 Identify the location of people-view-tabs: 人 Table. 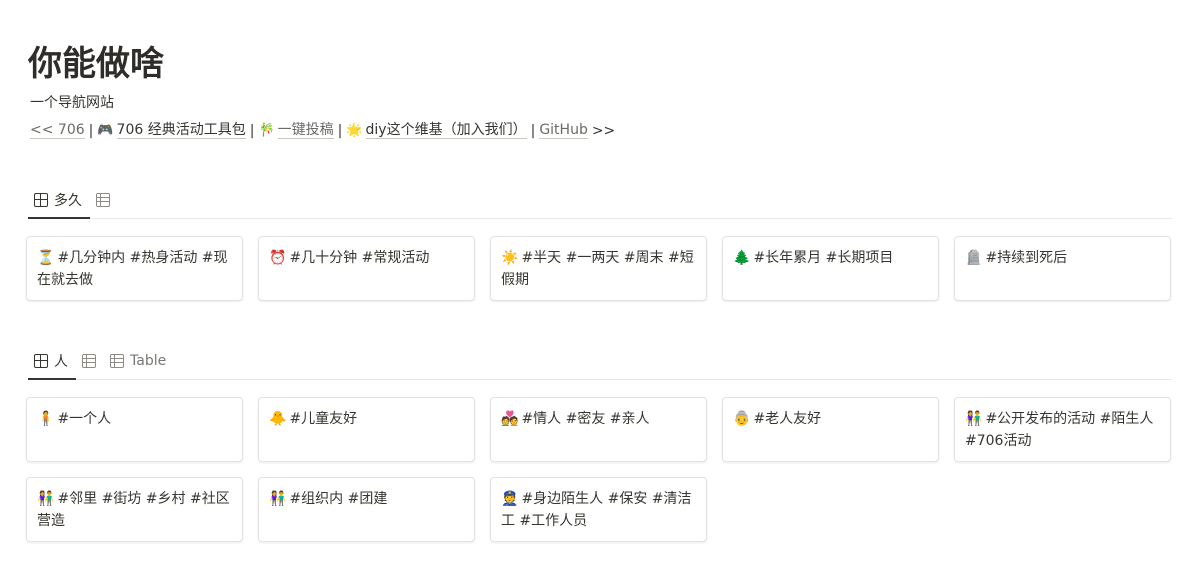
(600, 362).